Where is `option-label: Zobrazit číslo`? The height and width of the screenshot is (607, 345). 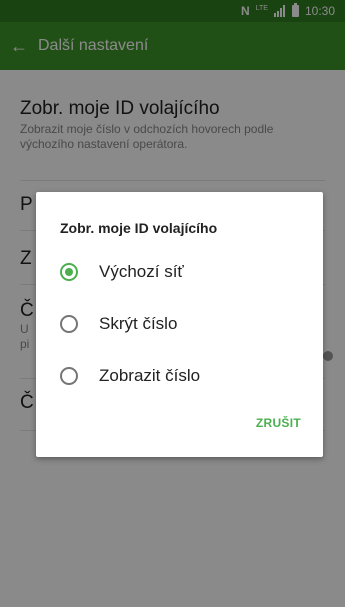
option-label: Zobrazit číslo is located at coordinates (150, 375).